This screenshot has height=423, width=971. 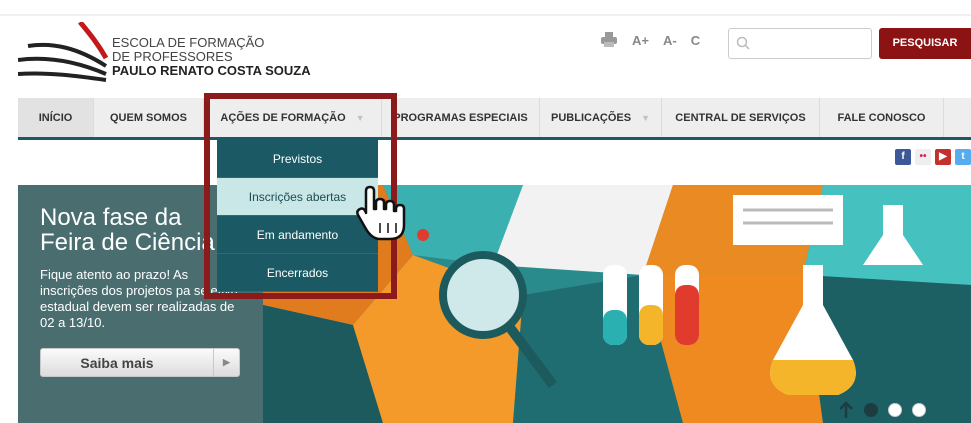 I want to click on nav-item-fale-conosco: FALE CONOSCO, so click(x=882, y=117).